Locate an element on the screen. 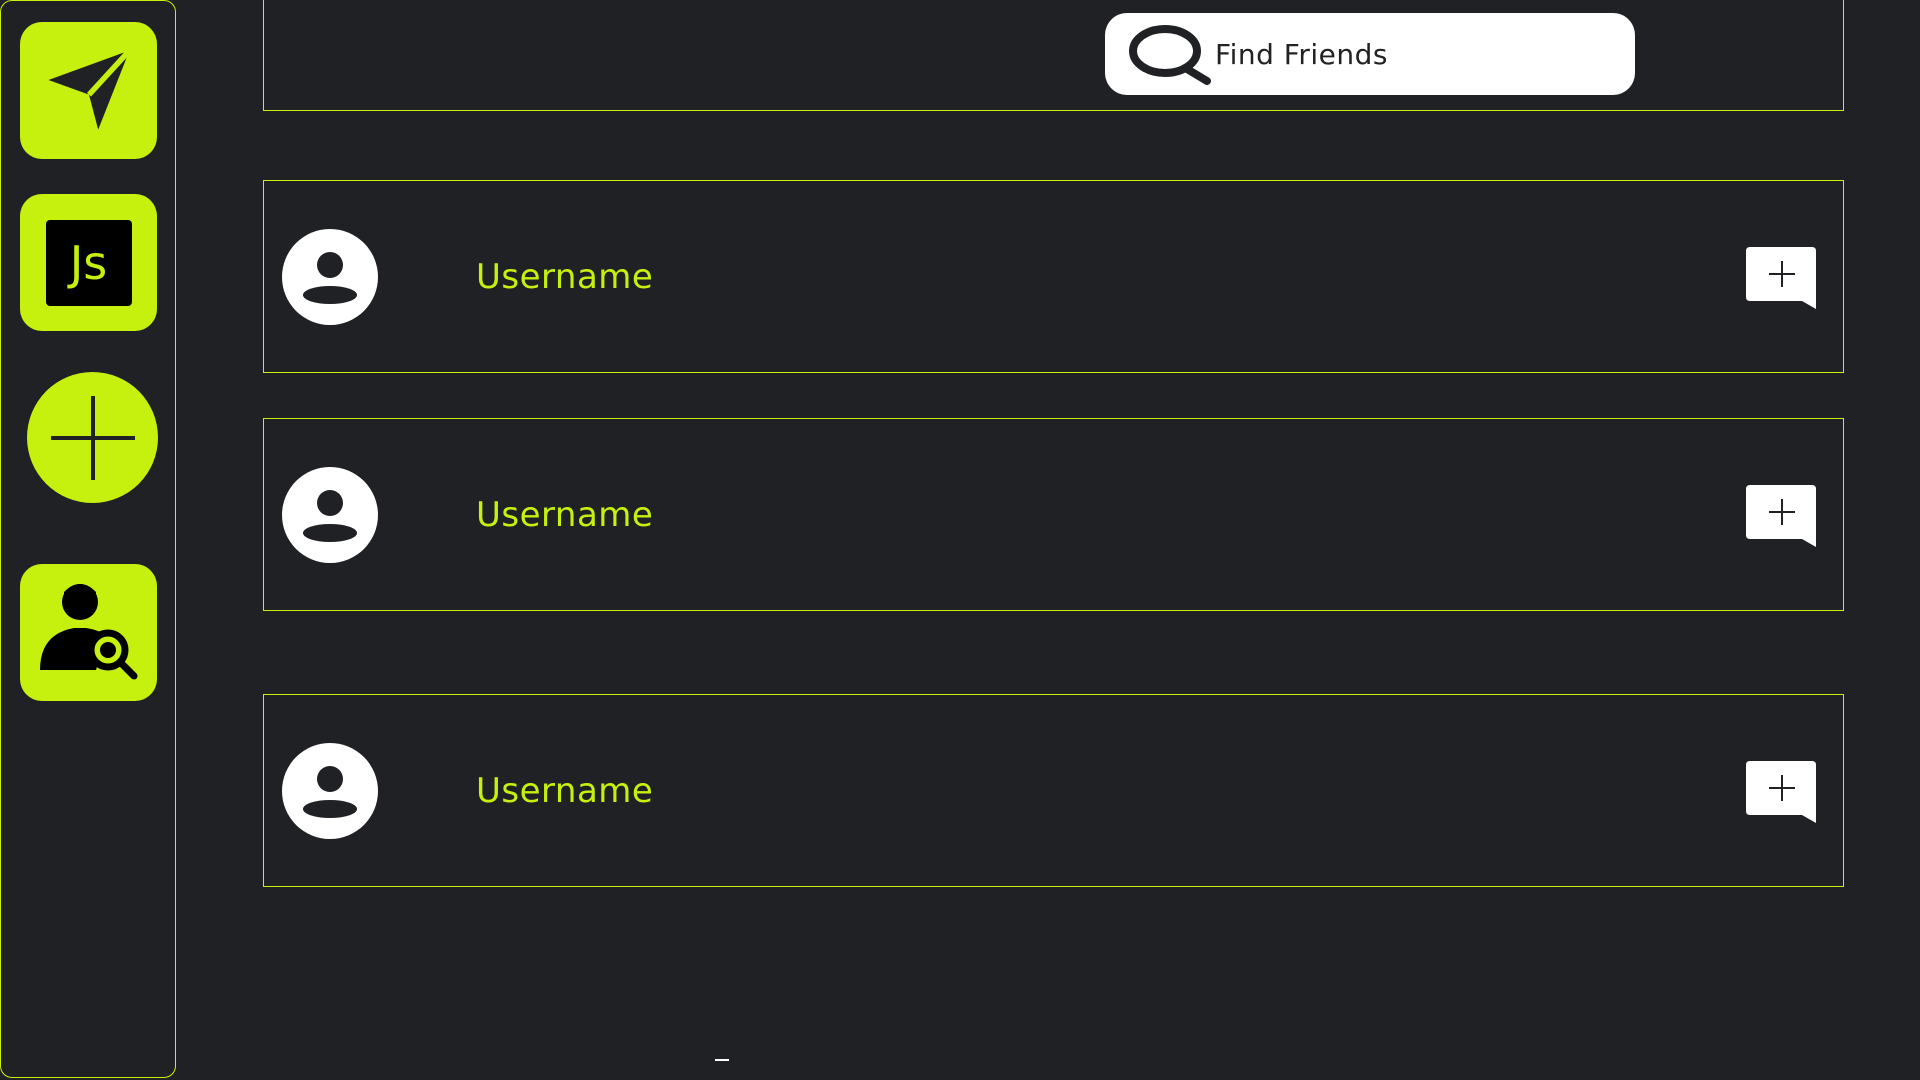 The height and width of the screenshot is (1080, 1920). js-button: Js is located at coordinates (88, 262).